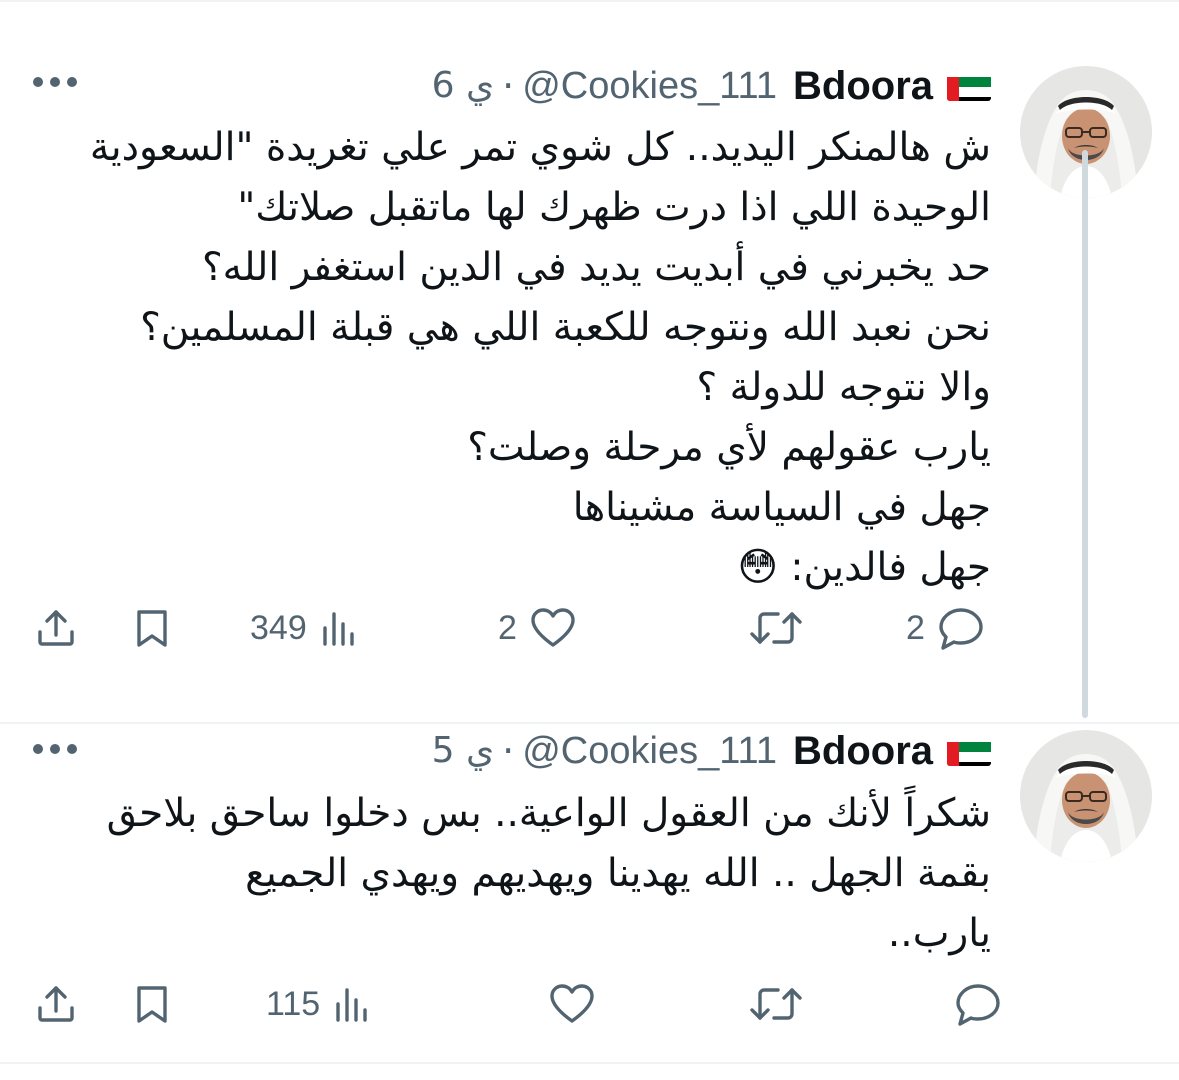 The height and width of the screenshot is (1080, 1179). What do you see at coordinates (1086, 796) in the screenshot?
I see `avatar` at bounding box center [1086, 796].